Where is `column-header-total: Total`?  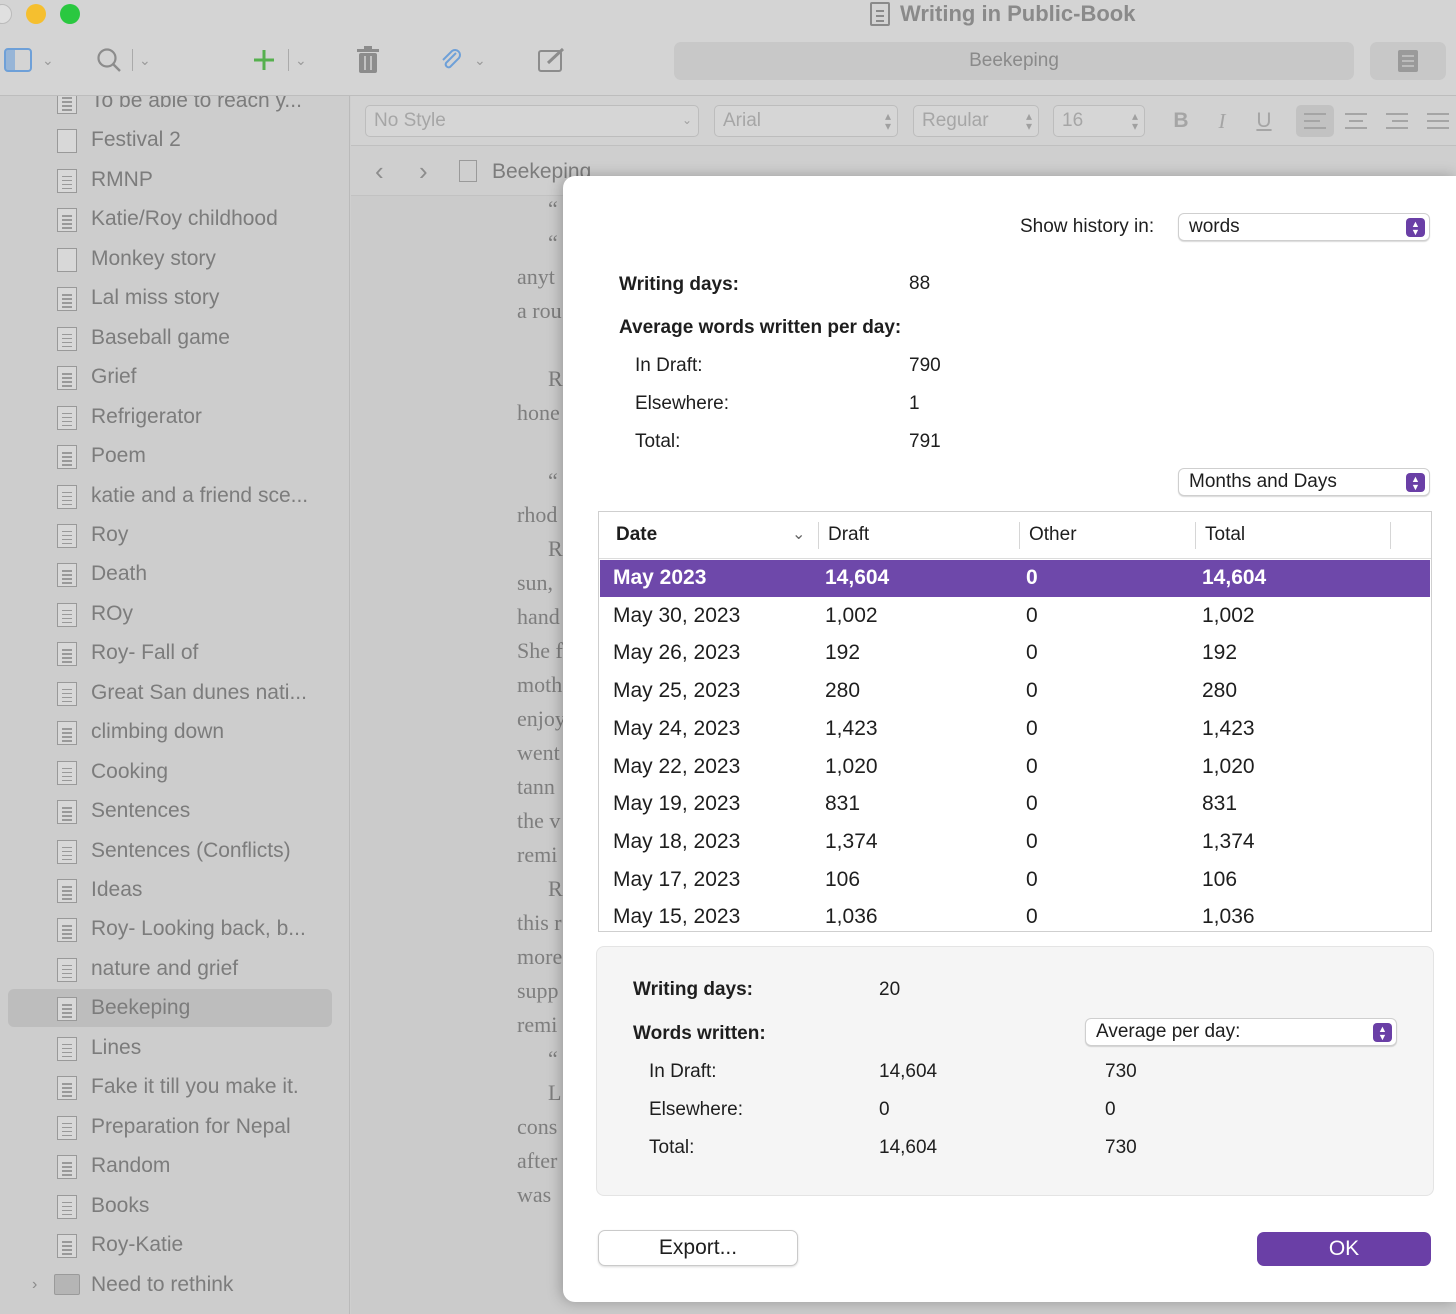
column-header-total: Total is located at coordinates (1225, 535).